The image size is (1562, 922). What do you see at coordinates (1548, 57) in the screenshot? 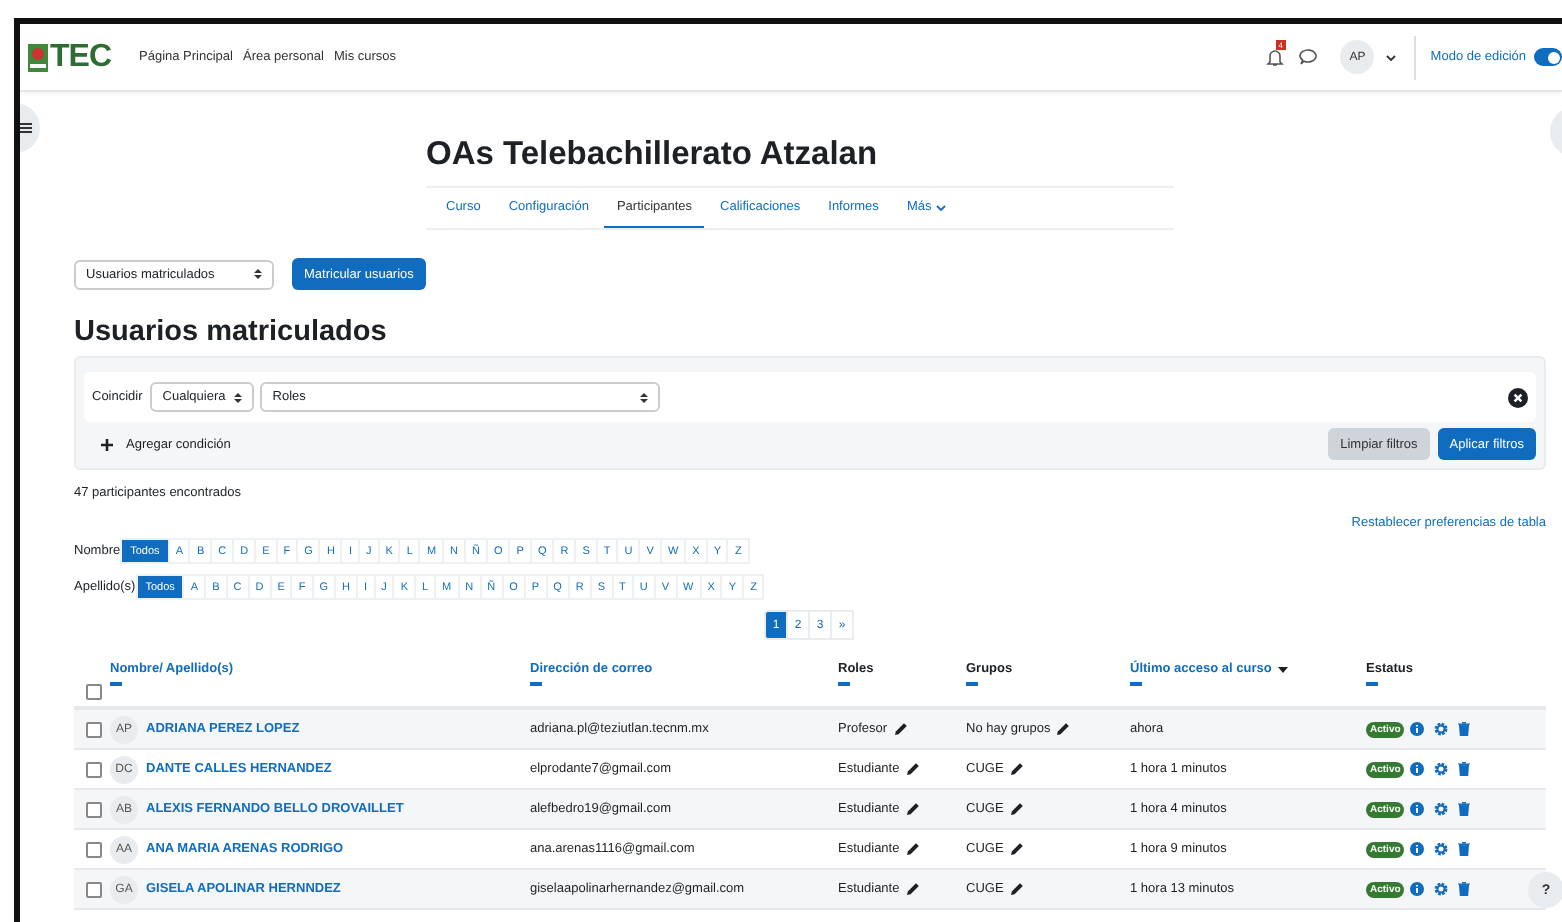
I see `edit-mode-toggle` at bounding box center [1548, 57].